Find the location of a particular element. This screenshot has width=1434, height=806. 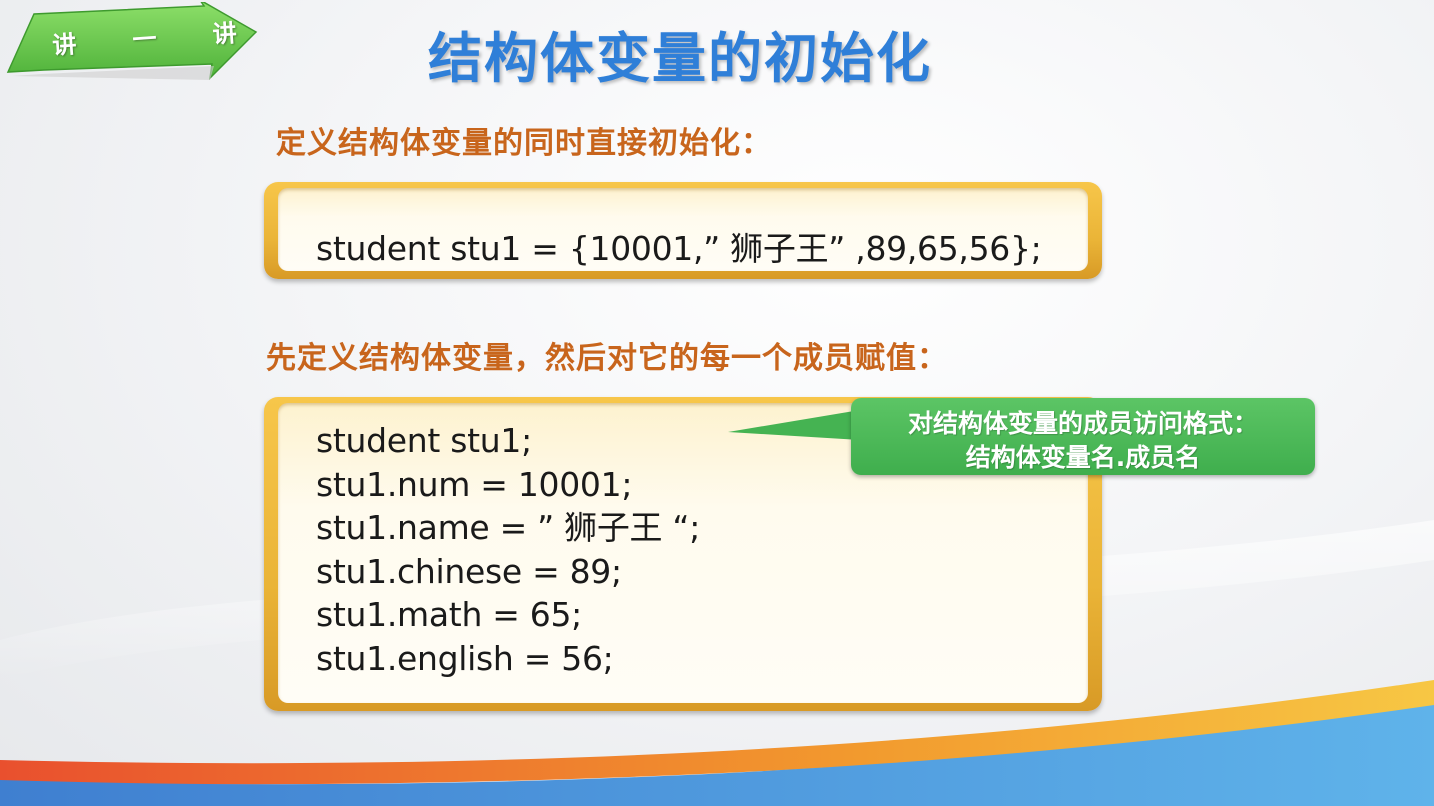

section2-heading: 先定义结构体变量，然后对它的每一个成员赋值： is located at coordinates (607, 358).